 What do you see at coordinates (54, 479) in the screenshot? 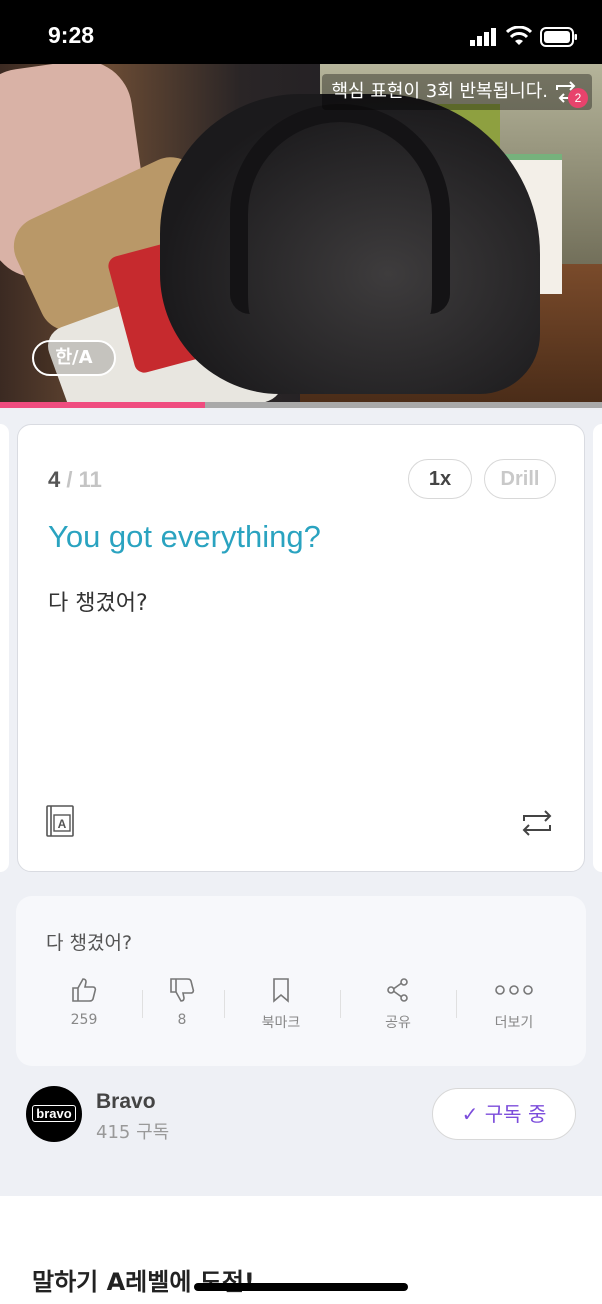
I see `current-index: 4` at bounding box center [54, 479].